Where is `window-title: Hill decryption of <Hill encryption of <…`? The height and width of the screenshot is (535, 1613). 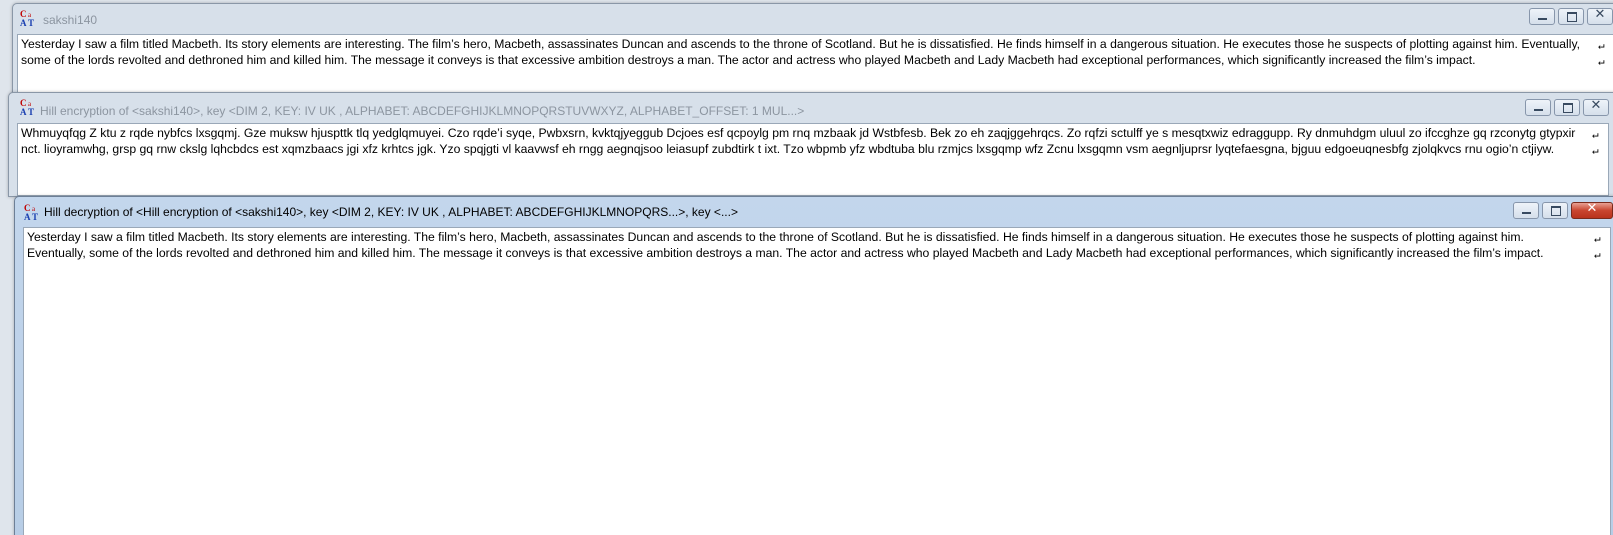 window-title: Hill decryption of <Hill encryption of <… is located at coordinates (391, 212).